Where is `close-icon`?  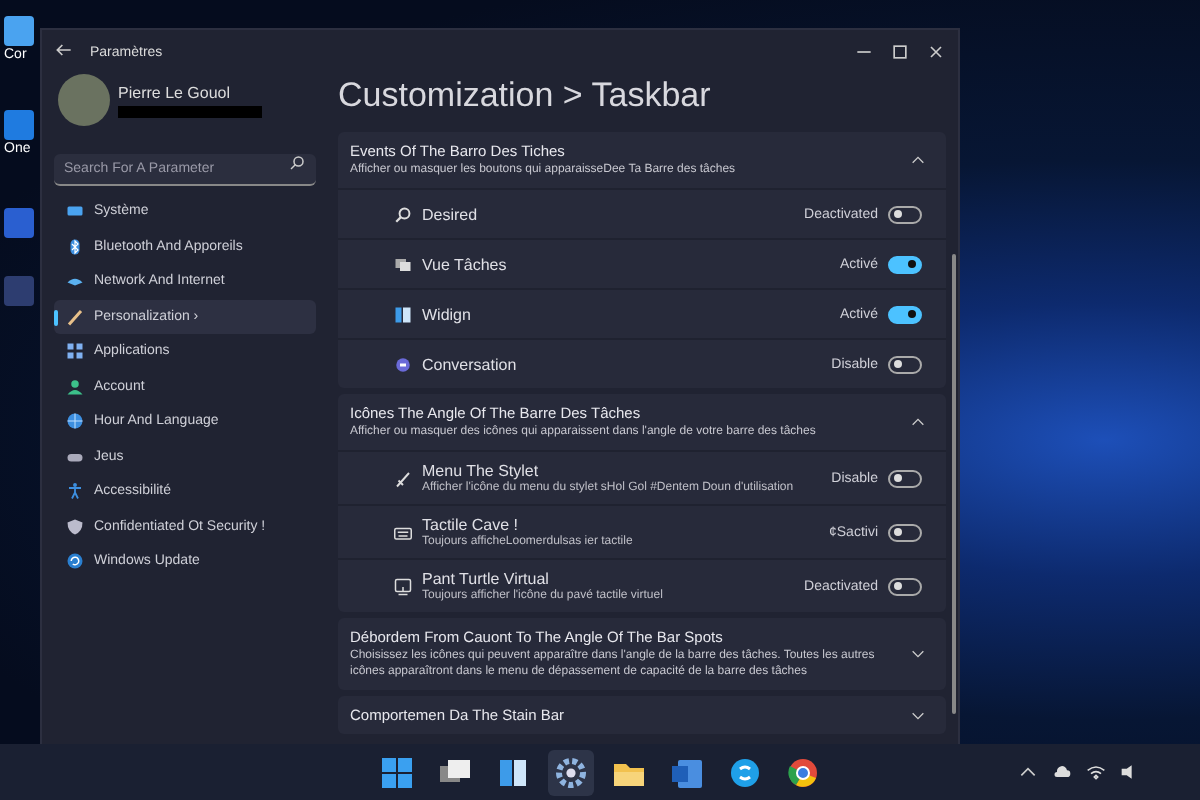
close-icon is located at coordinates (936, 52).